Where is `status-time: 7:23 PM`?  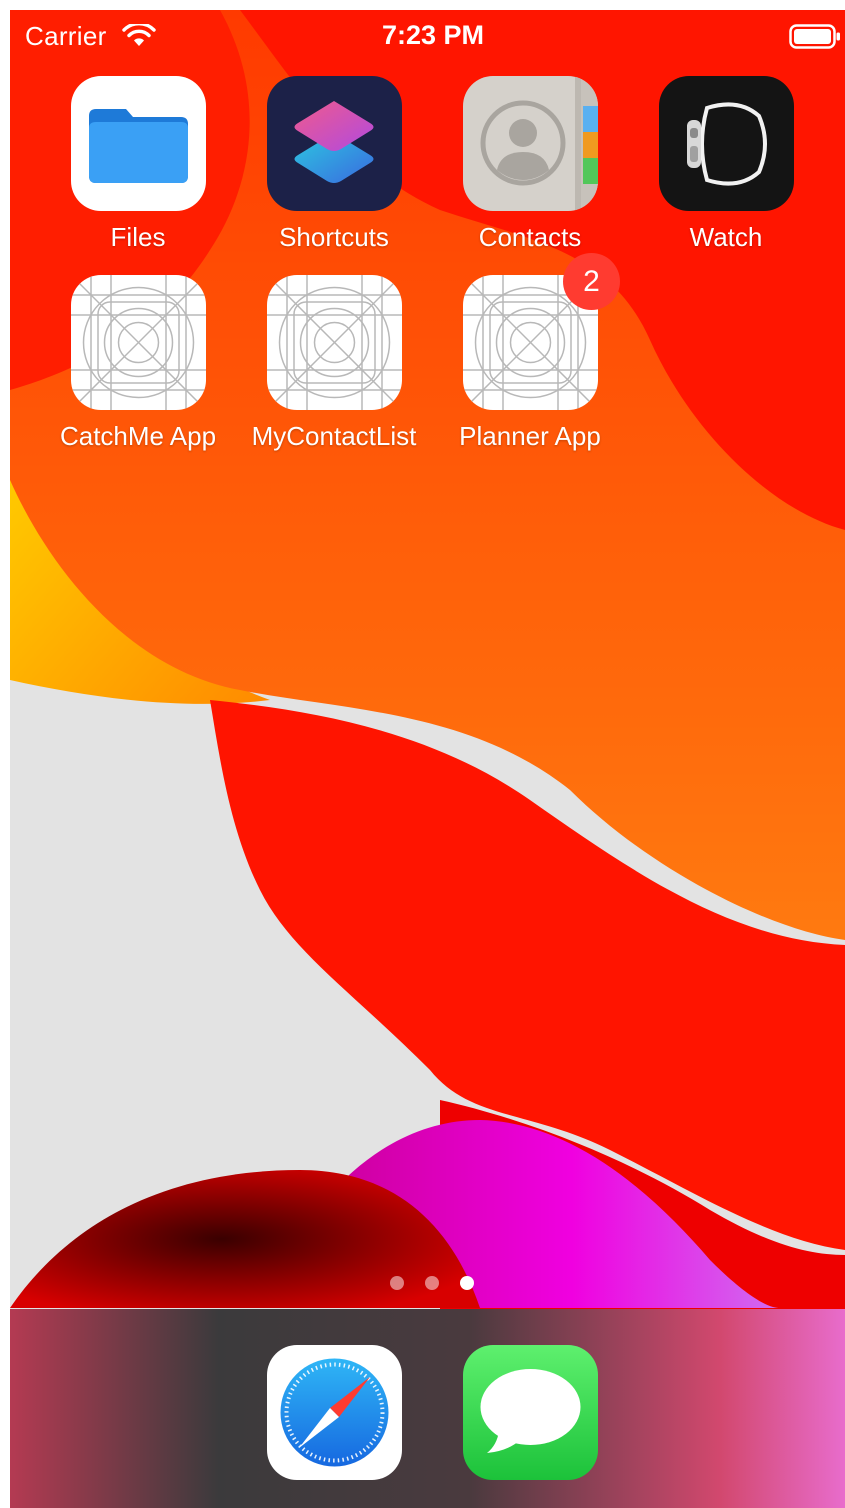
status-time: 7:23 PM is located at coordinates (433, 35).